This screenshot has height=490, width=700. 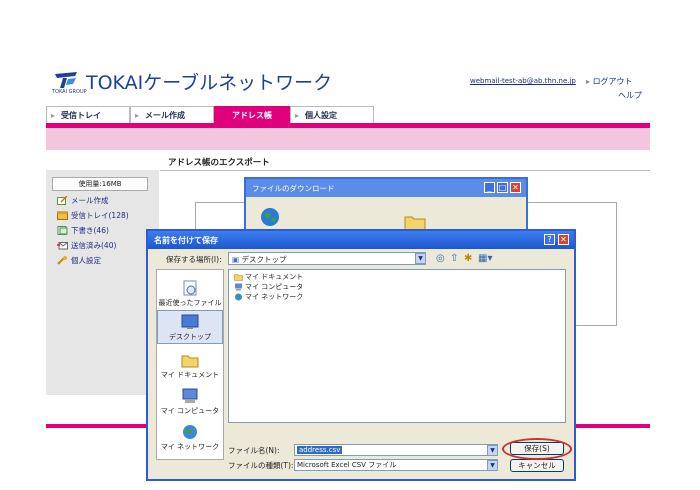 What do you see at coordinates (93, 215) in the screenshot?
I see `sidebar-item-inbox: 受信トレイ(128)` at bounding box center [93, 215].